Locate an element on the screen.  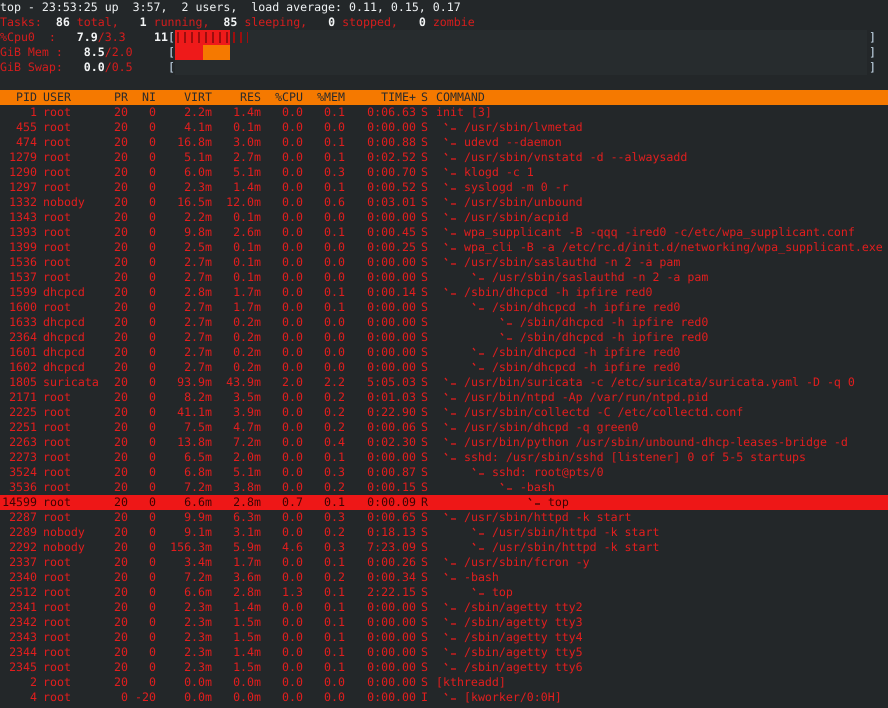
time-cell-text: 0:00.87 is located at coordinates (391, 472).